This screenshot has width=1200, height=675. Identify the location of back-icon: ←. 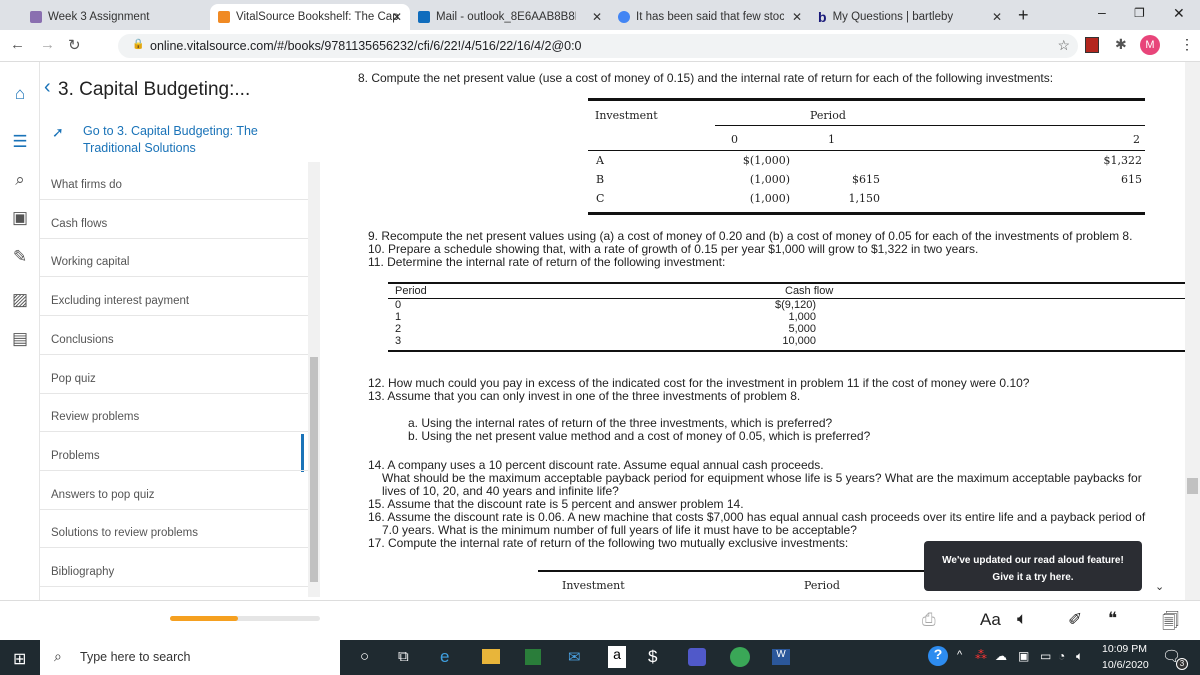
(17, 44).